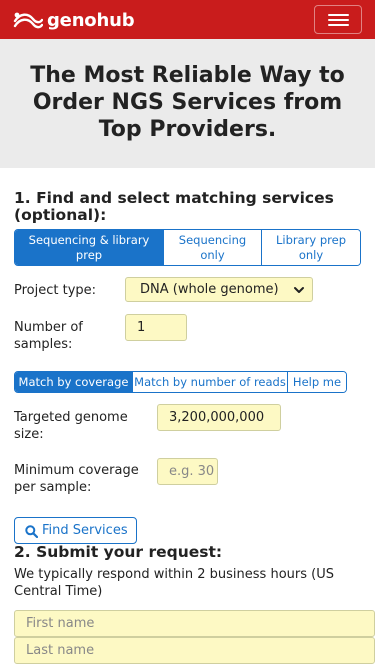  I want to click on genome-size-label-line: size:, so click(29, 434).